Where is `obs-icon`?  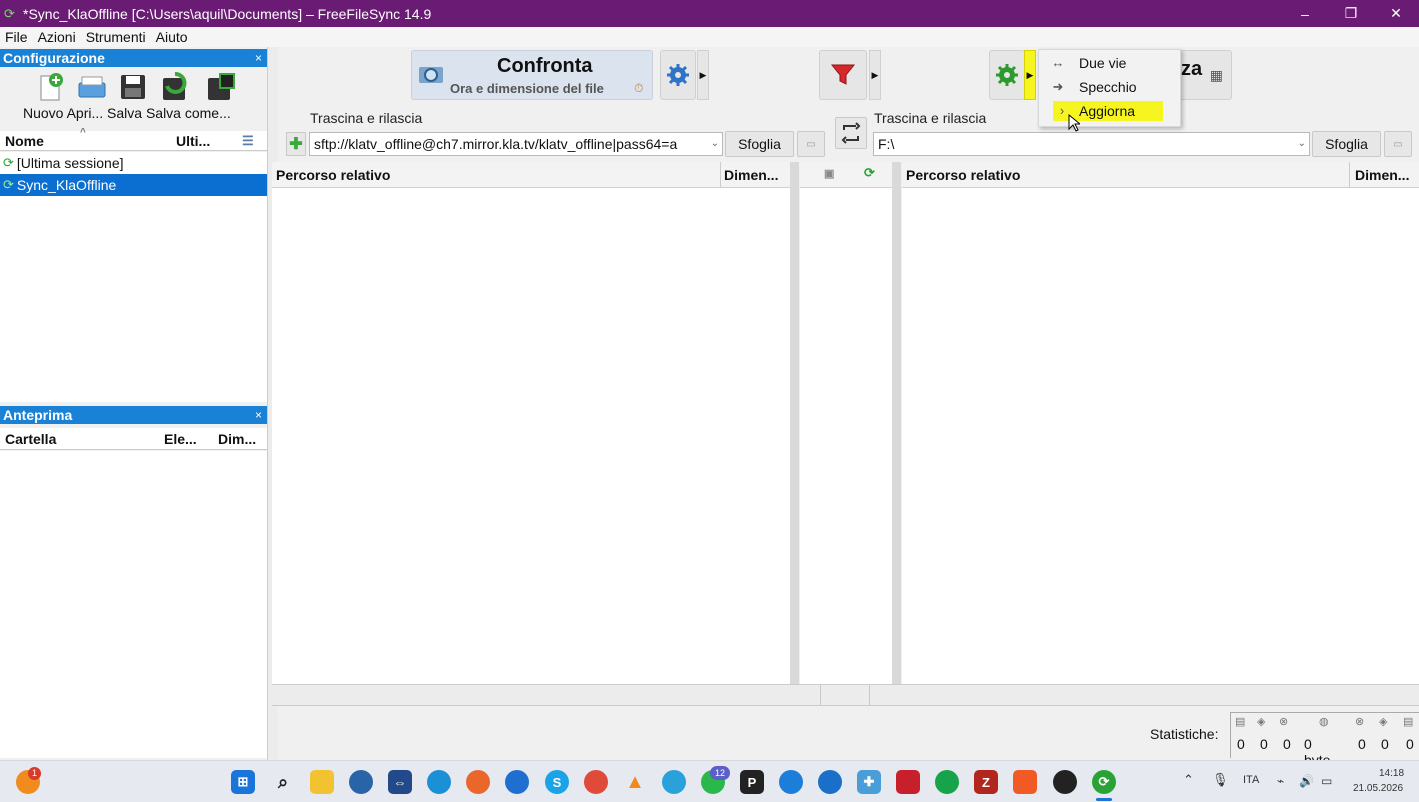 obs-icon is located at coordinates (1065, 782).